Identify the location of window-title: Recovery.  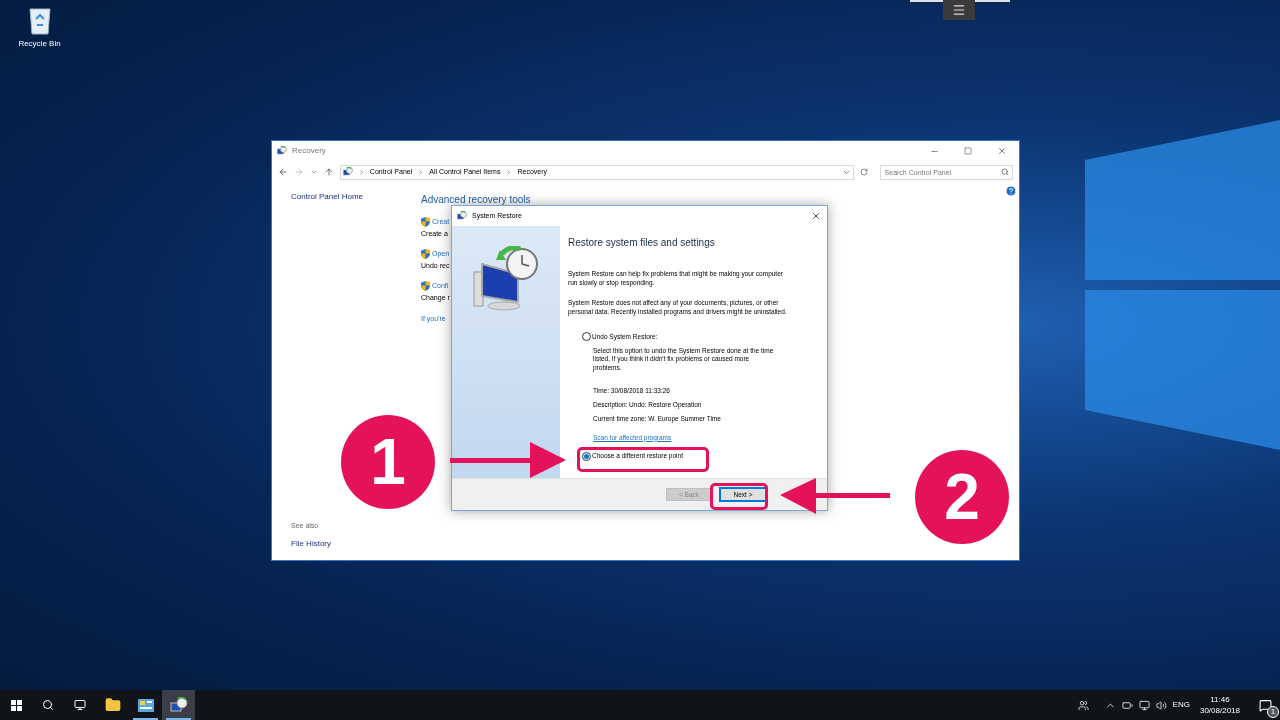
(309, 151).